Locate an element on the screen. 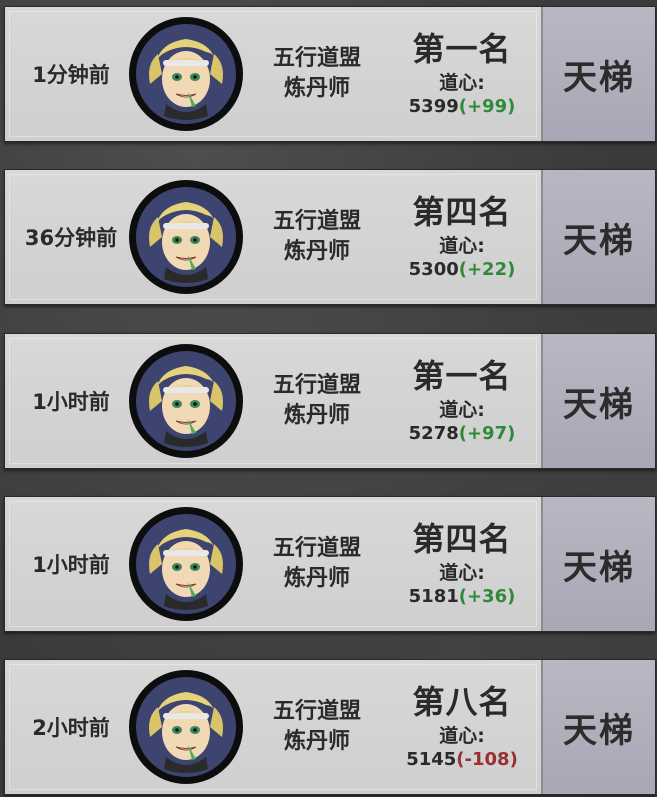 The height and width of the screenshot is (797, 657). match-stats: 第八名 道心: 5145(-108) is located at coordinates (462, 727).